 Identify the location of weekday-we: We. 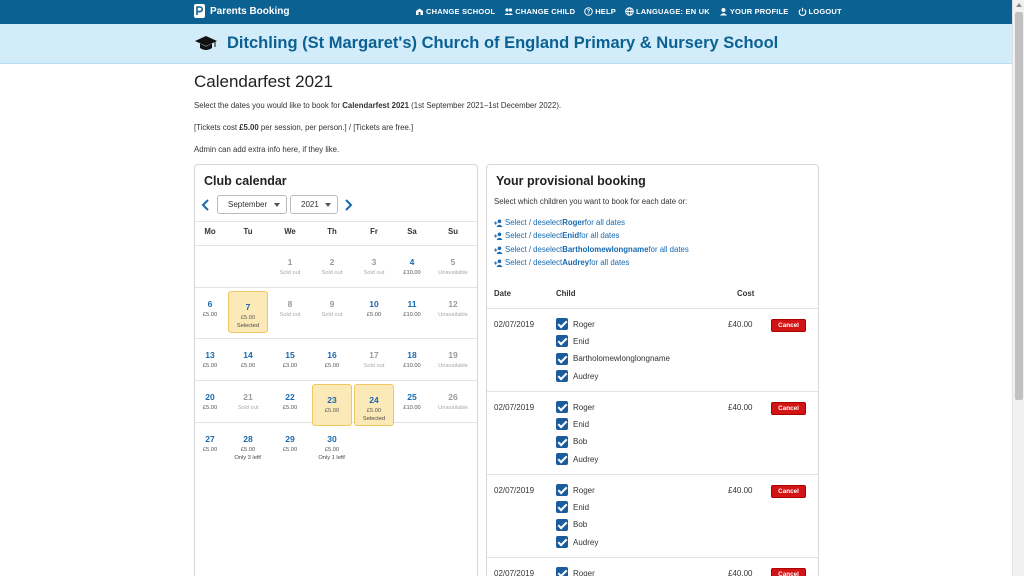
(290, 231).